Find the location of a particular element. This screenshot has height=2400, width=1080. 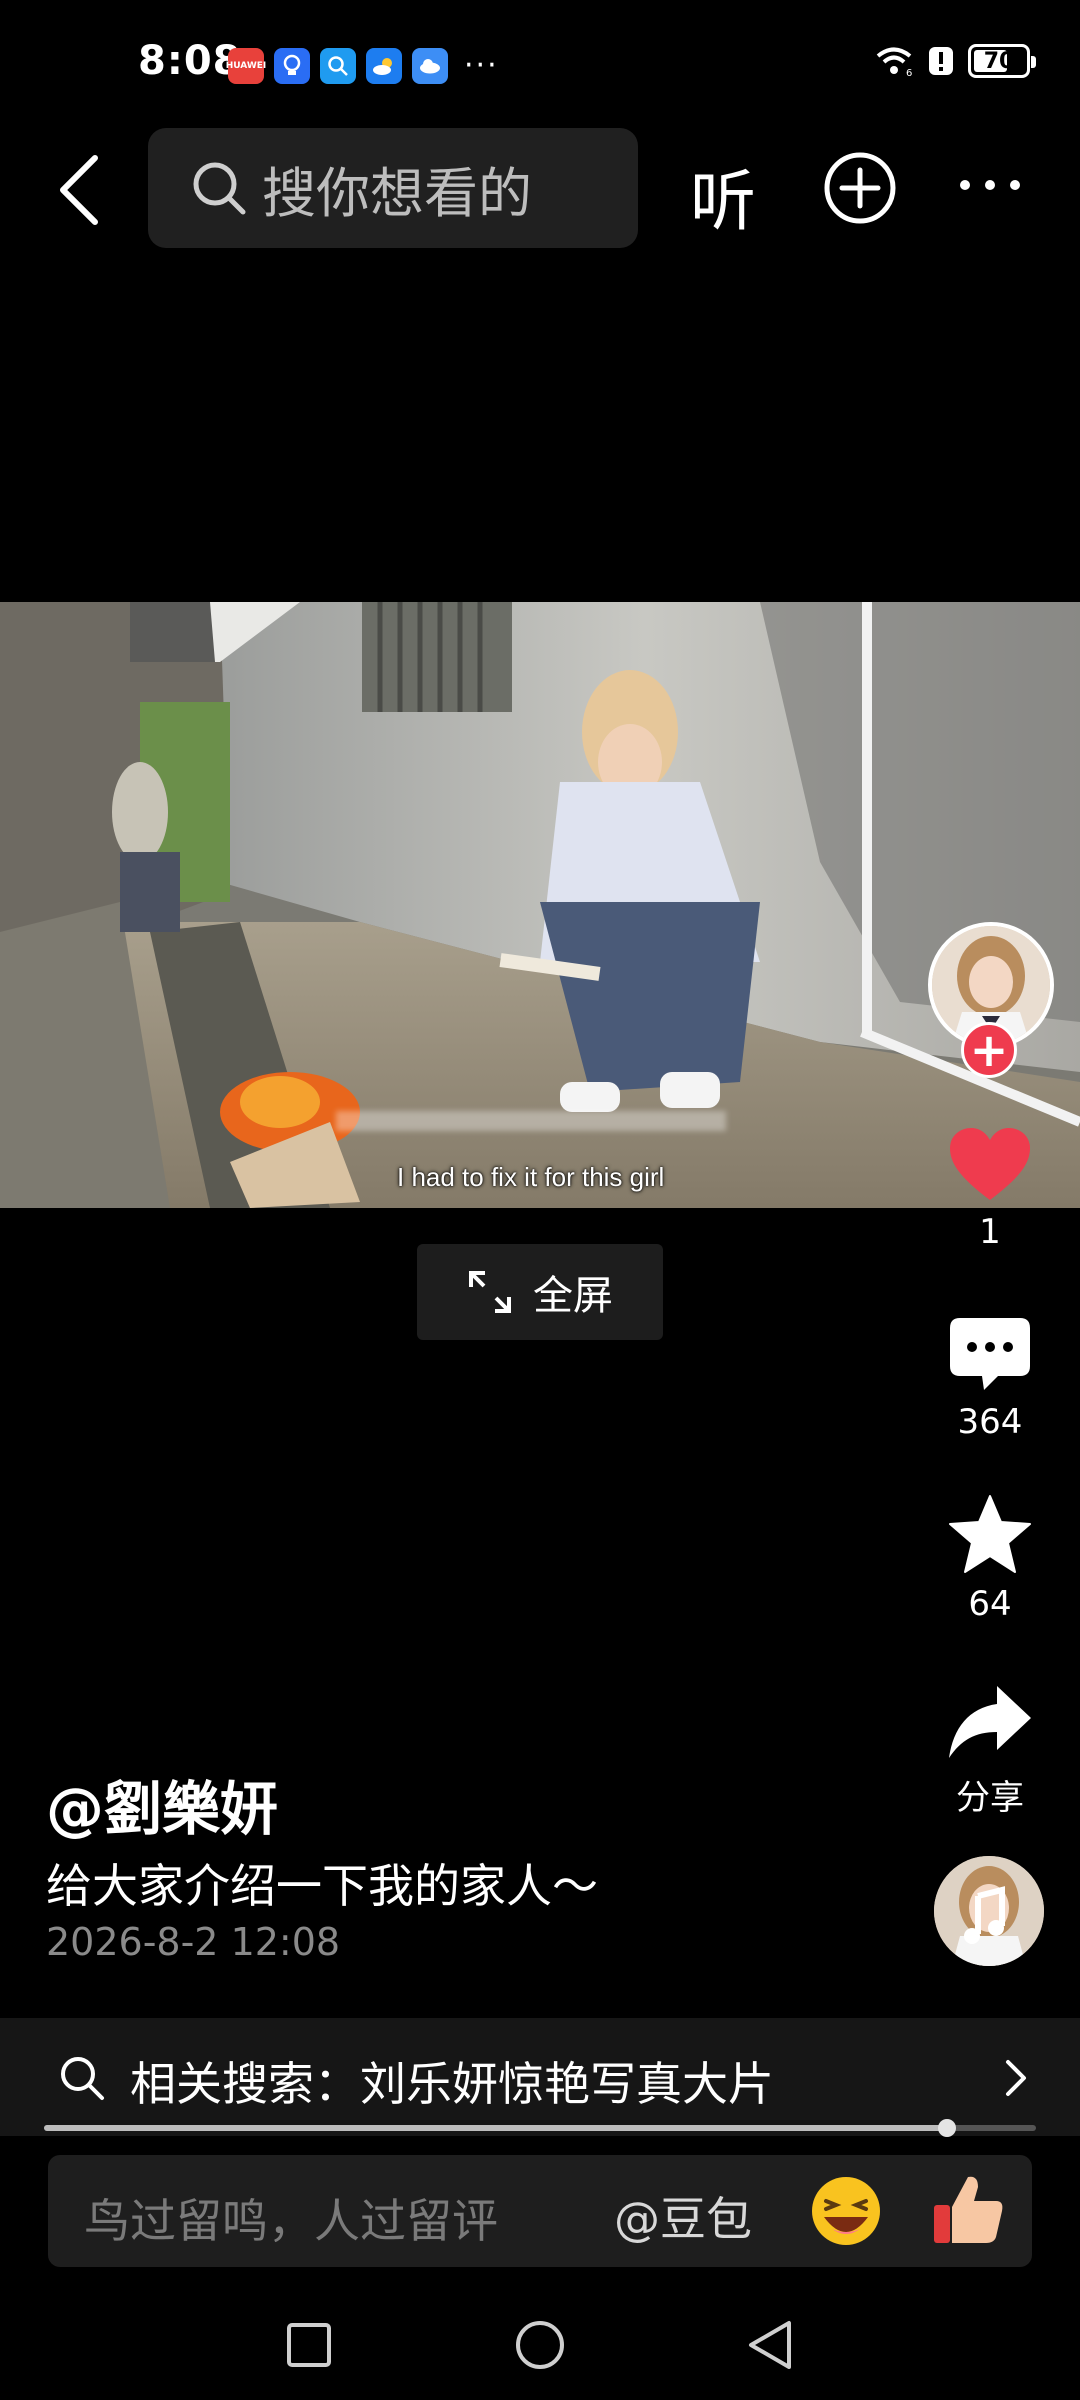

comment-placeholder: 鸟过留鸣，人过留评 is located at coordinates (291, 2221).